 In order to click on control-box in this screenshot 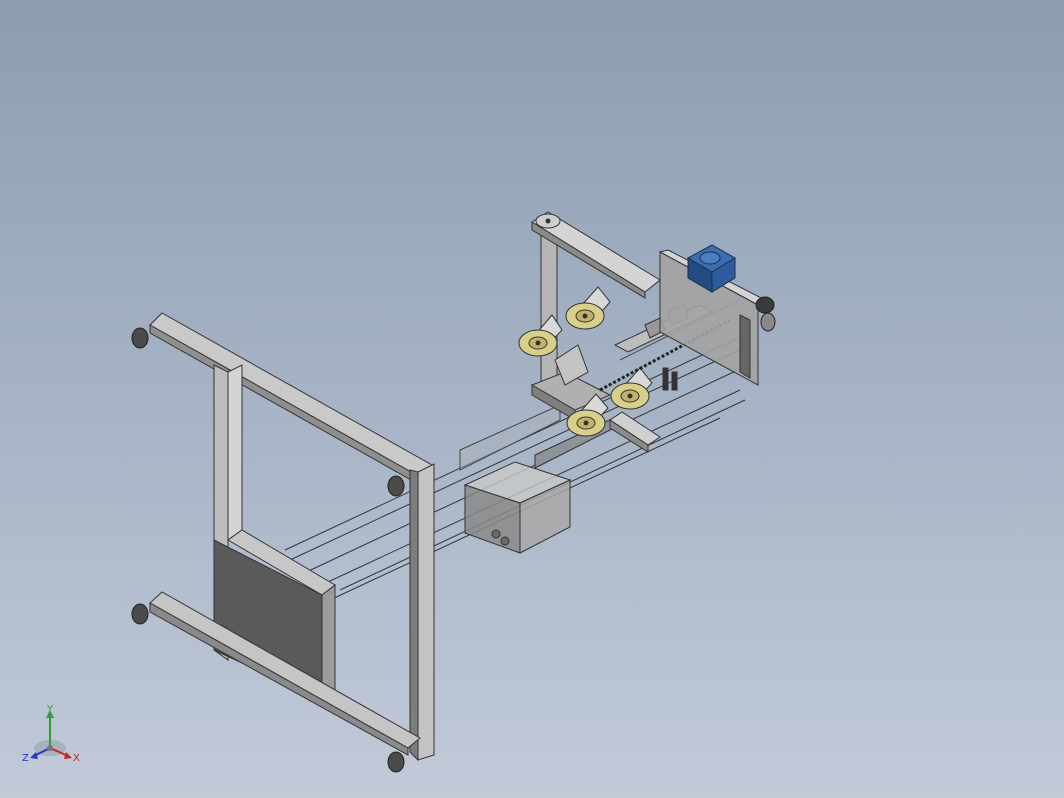, I will do `click(517, 507)`.